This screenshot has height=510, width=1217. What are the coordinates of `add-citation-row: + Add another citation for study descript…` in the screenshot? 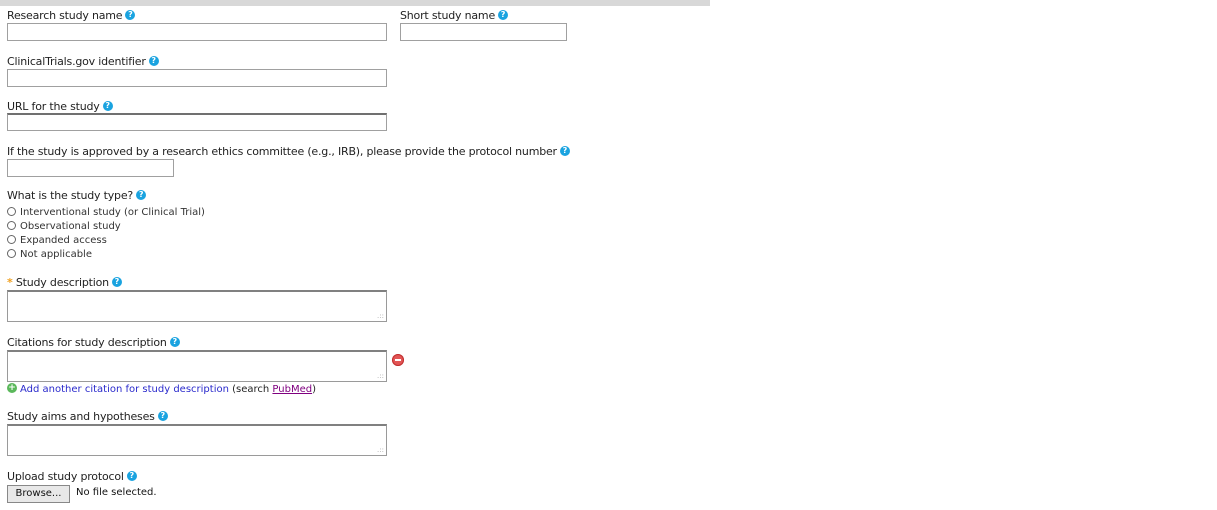 It's located at (161, 389).